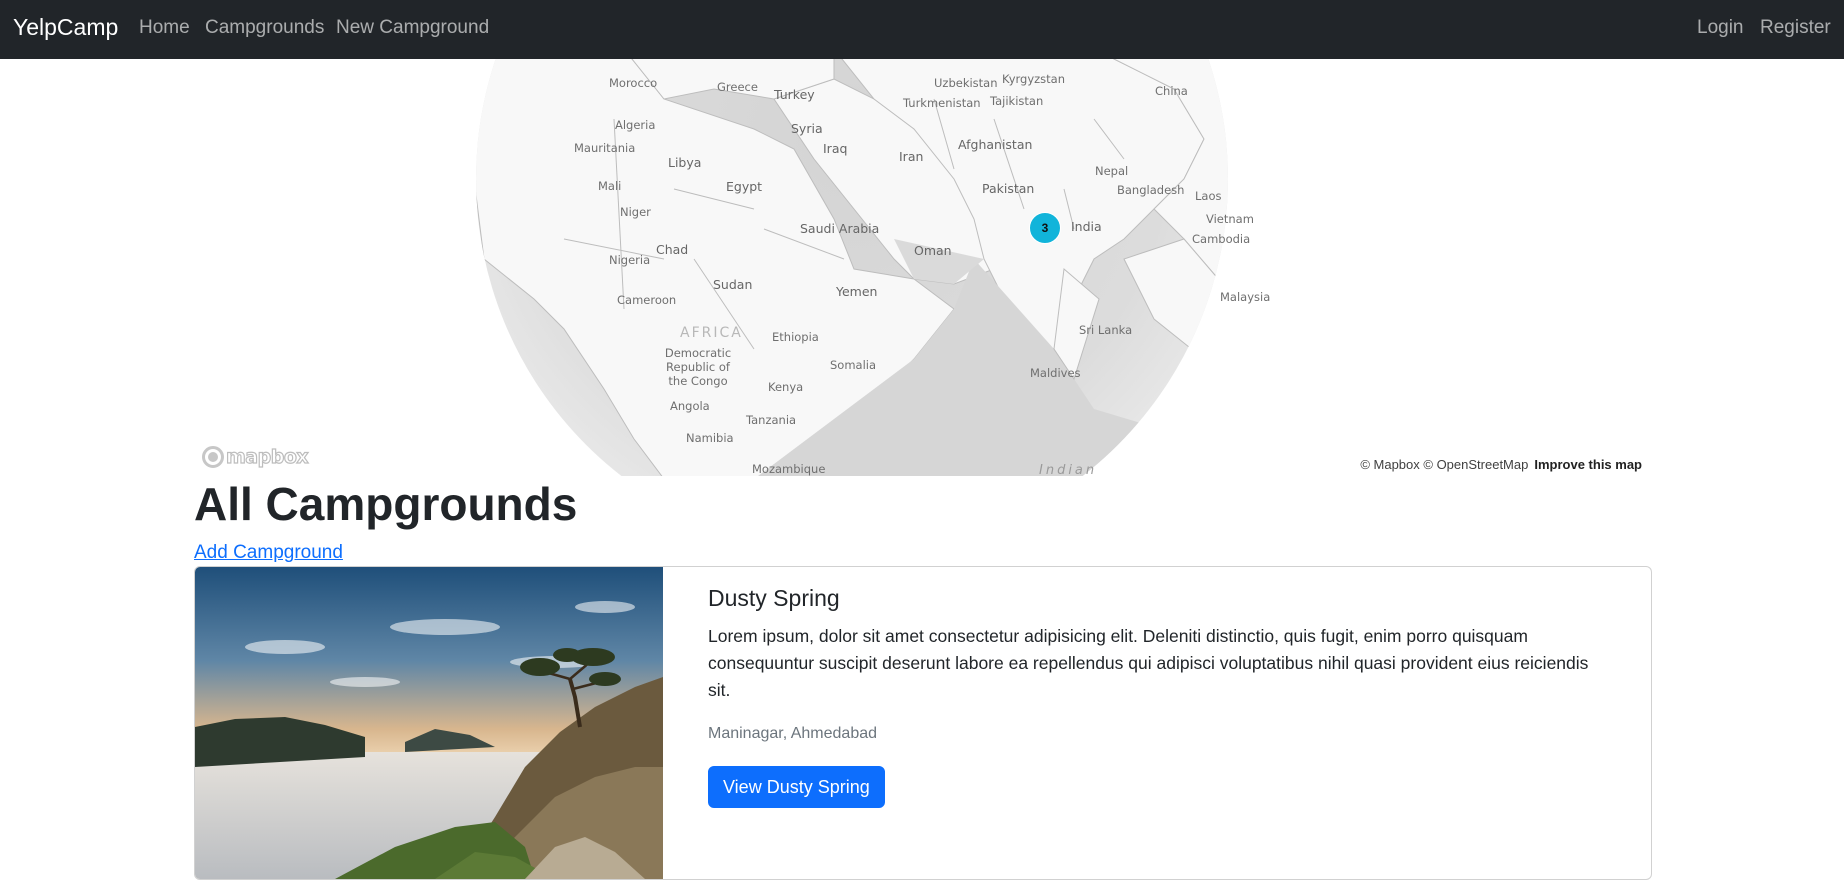  Describe the element at coordinates (1245, 297) in the screenshot. I see `map-label-malaysia: Malaysia` at that location.